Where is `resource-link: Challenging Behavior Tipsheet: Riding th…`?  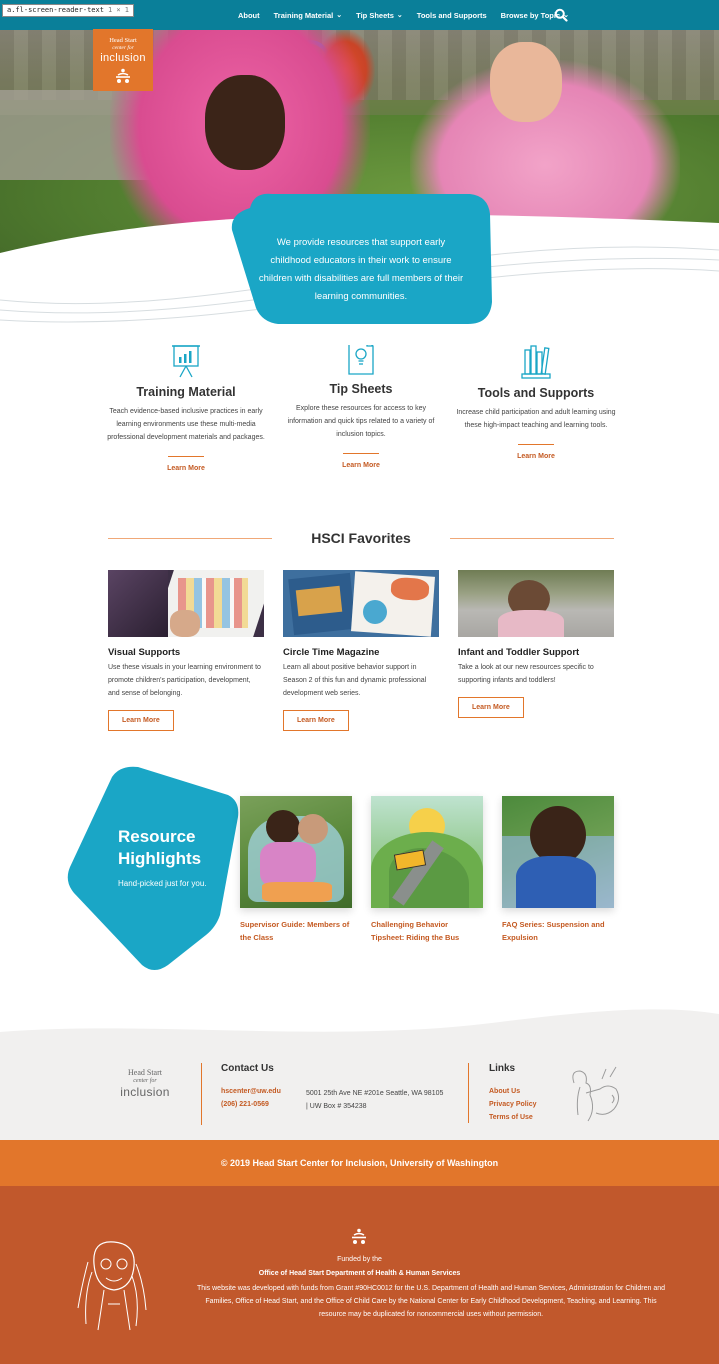
resource-link: Challenging Behavior Tipsheet: Riding th… is located at coordinates (427, 931).